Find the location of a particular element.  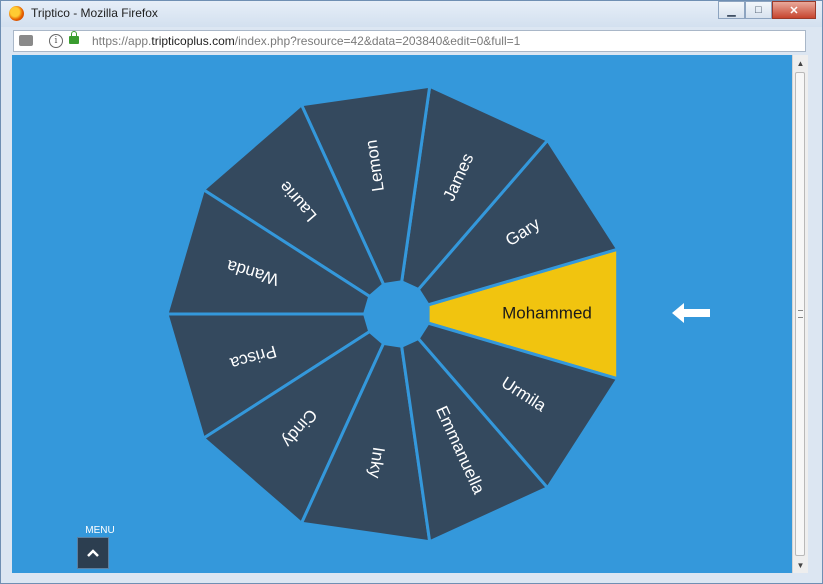

chevron-up-icon is located at coordinates (93, 553).